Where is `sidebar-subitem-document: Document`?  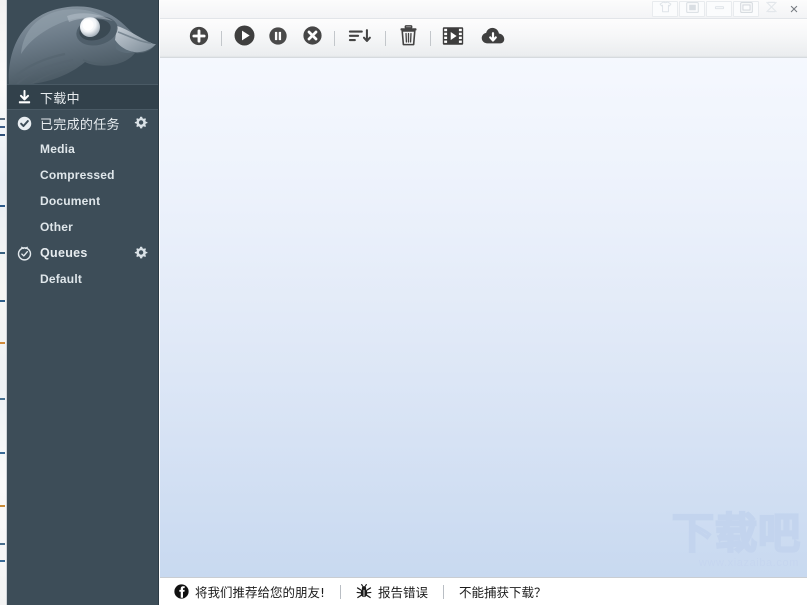 sidebar-subitem-document: Document is located at coordinates (82, 201).